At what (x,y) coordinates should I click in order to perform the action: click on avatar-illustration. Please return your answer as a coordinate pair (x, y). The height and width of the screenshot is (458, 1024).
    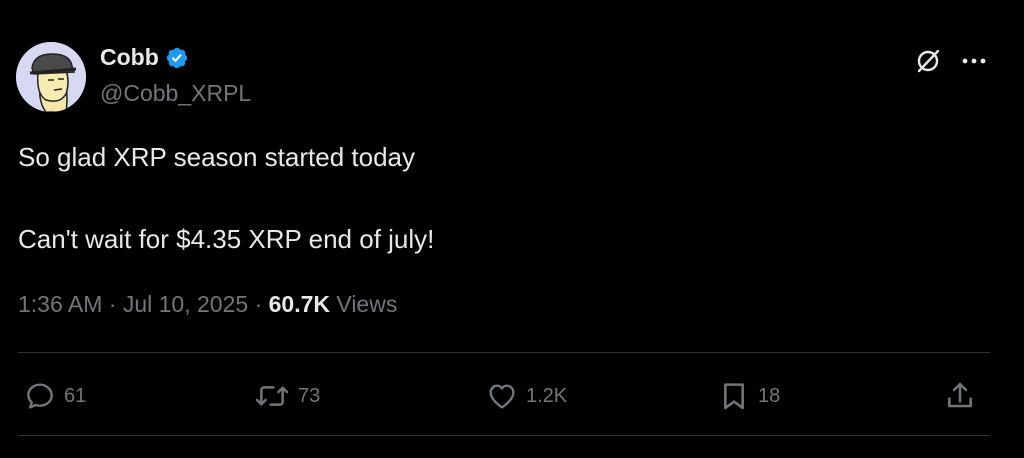
    Looking at the image, I should click on (51, 77).